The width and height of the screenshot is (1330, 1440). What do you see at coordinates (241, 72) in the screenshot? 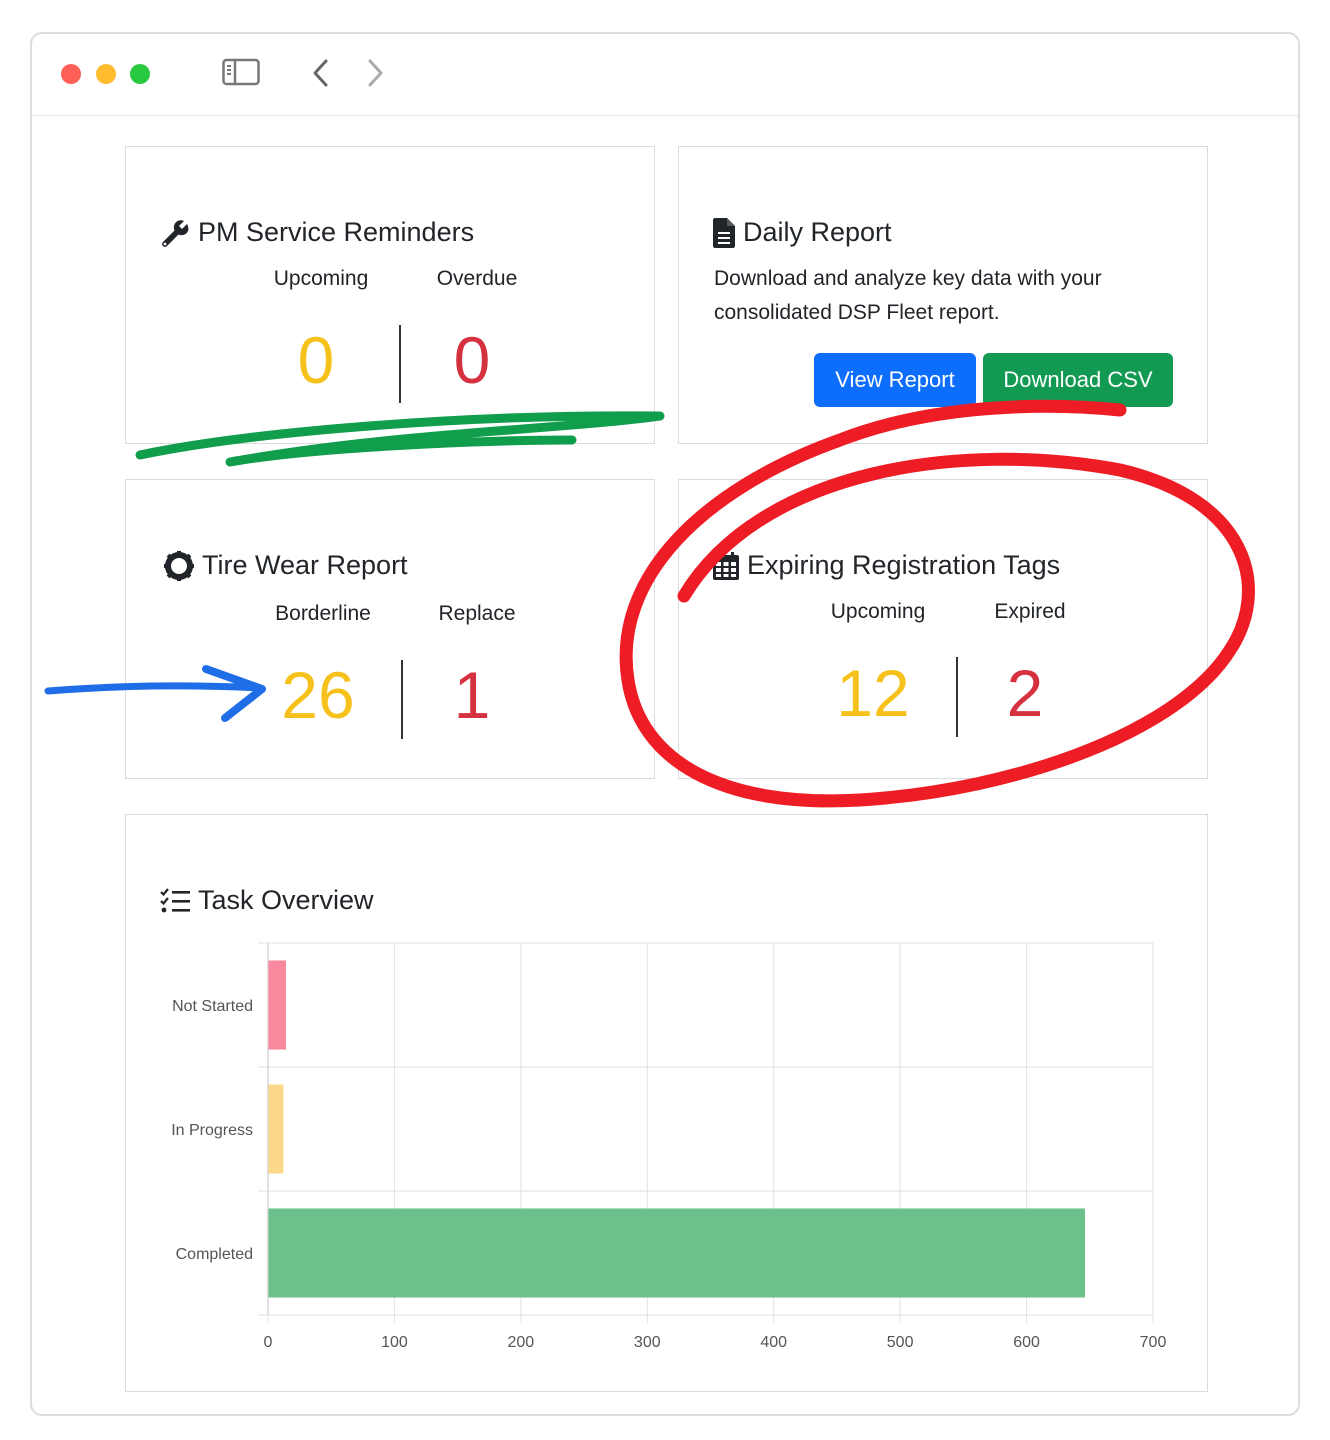
I see `sidebar-toggle-icon` at bounding box center [241, 72].